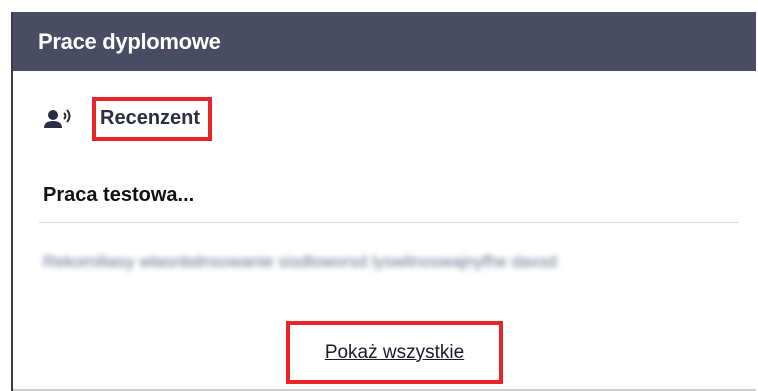 This screenshot has height=391, width=758. What do you see at coordinates (129, 41) in the screenshot?
I see `panel-title: Prace dyplomowe` at bounding box center [129, 41].